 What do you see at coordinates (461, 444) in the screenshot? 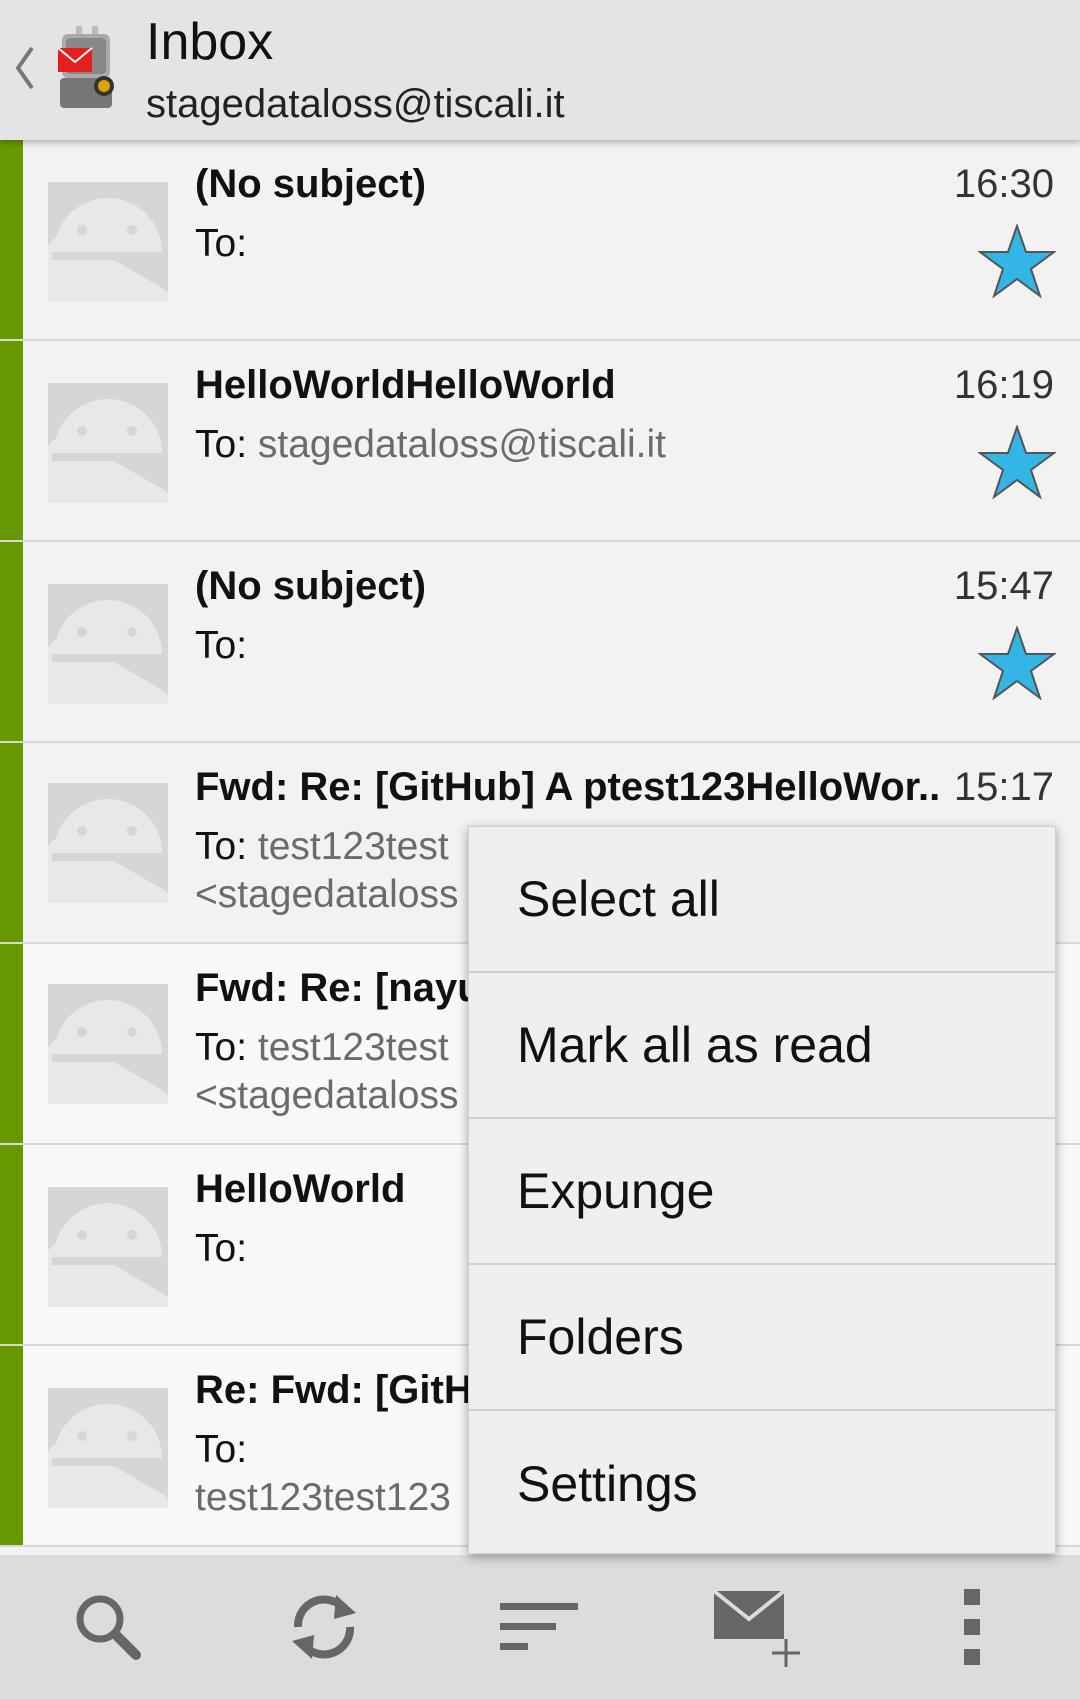
I see `recipient-address: stagedataloss@tiscali.it` at bounding box center [461, 444].